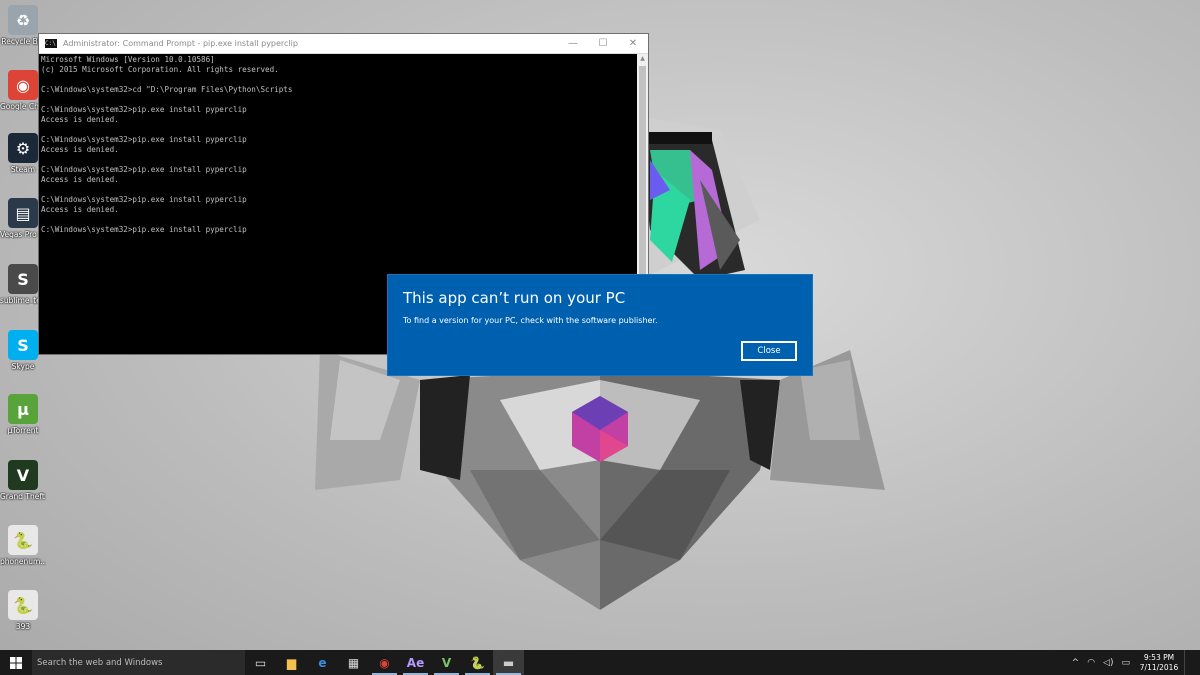 This screenshot has width=1200, height=675. I want to click on desktop-icon: µ µTorrent, so click(23, 414).